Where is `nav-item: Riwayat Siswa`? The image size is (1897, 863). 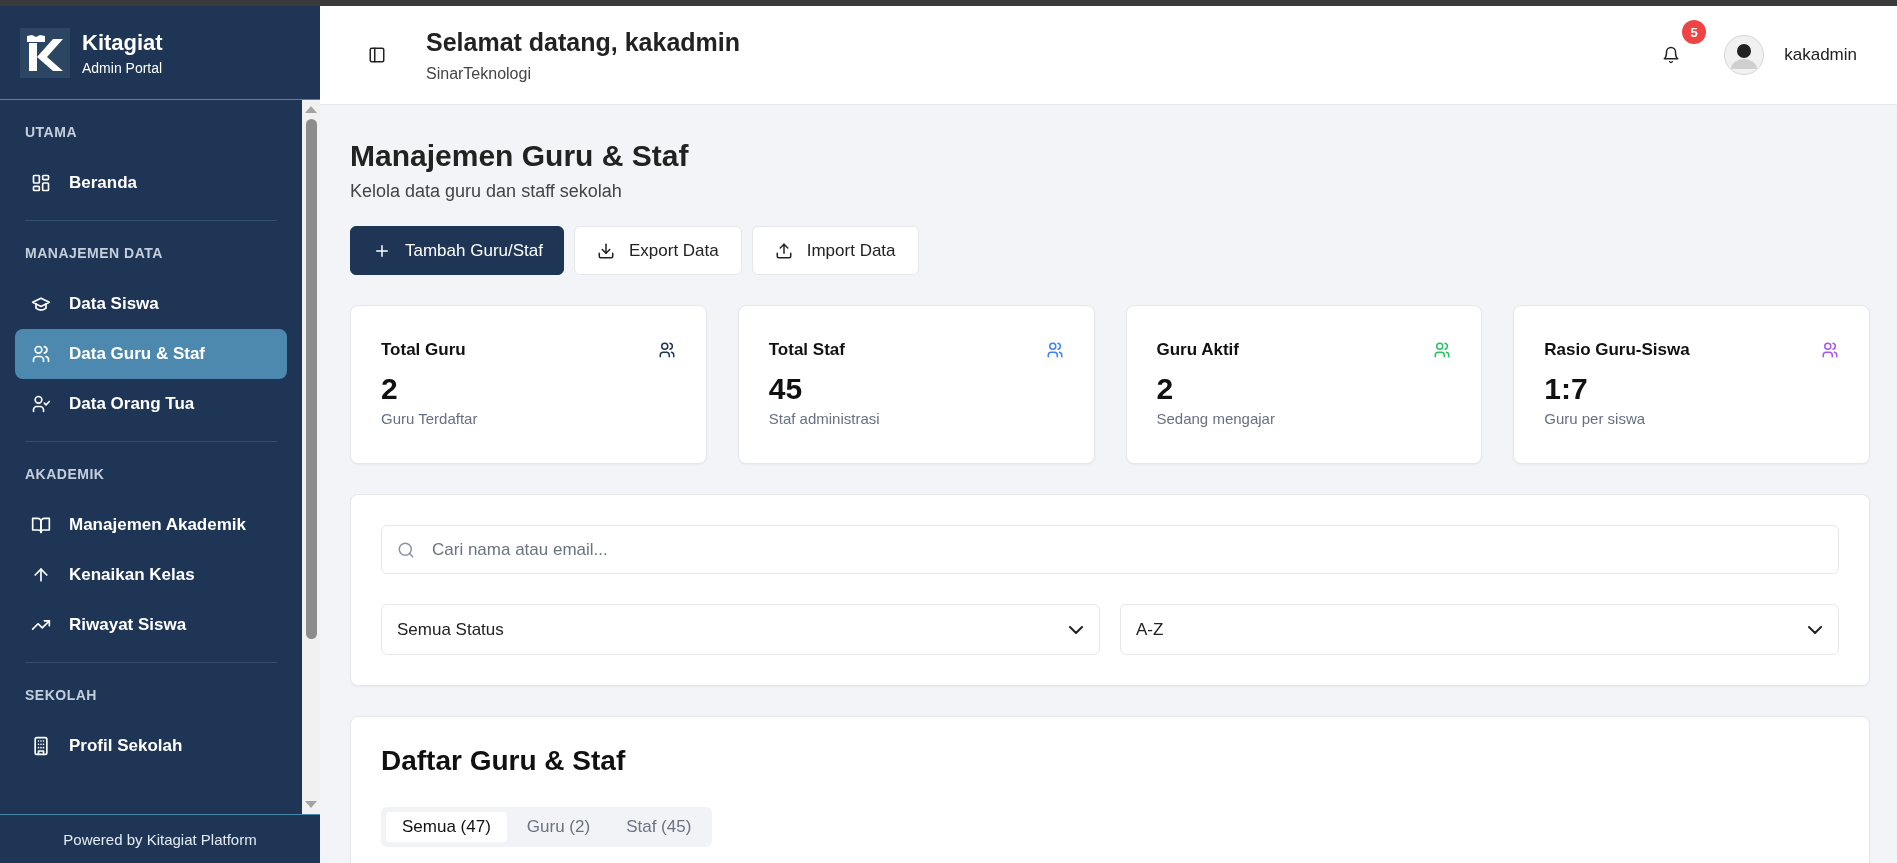
nav-item: Riwayat Siswa is located at coordinates (151, 625).